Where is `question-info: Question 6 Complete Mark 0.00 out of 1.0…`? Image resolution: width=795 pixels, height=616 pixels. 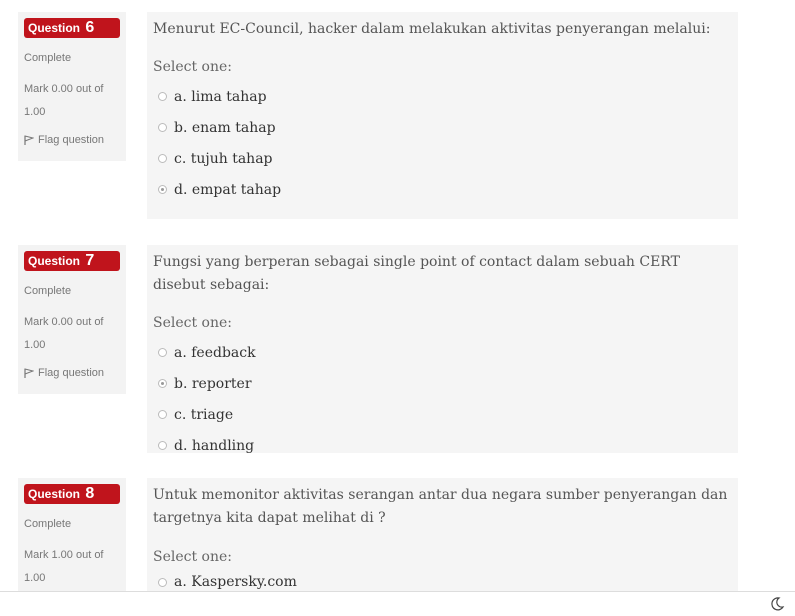
question-info: Question 6 Complete Mark 0.00 out of 1.0… is located at coordinates (72, 86).